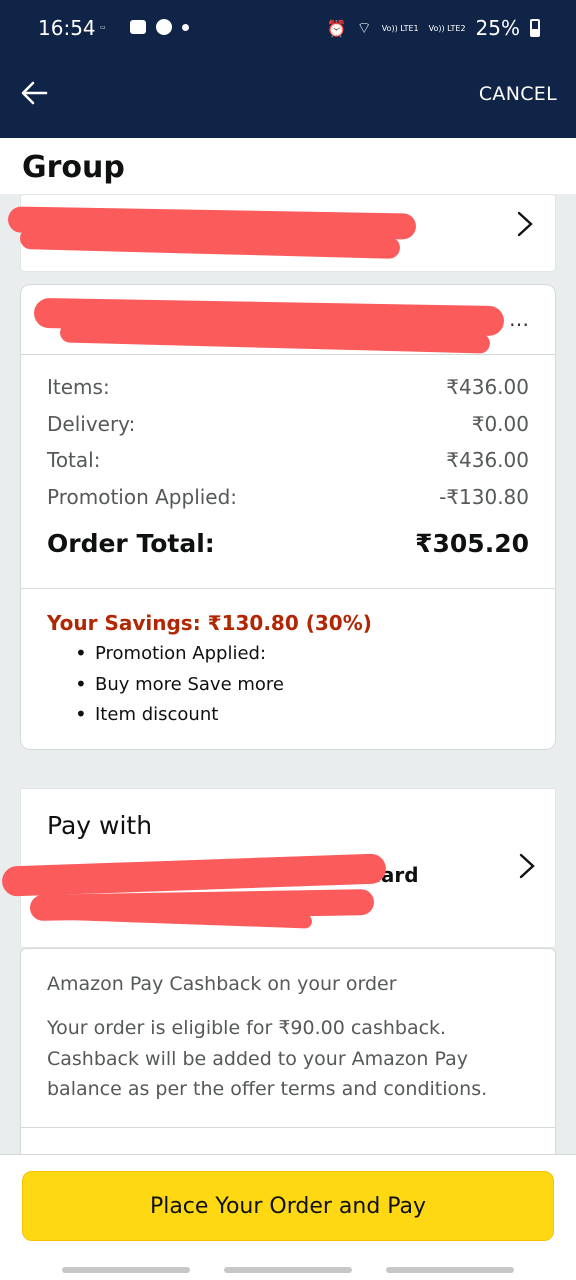  Describe the element at coordinates (400, 28) in the screenshot. I see `sim1-signal-icon: Vo)) LTE1` at that location.